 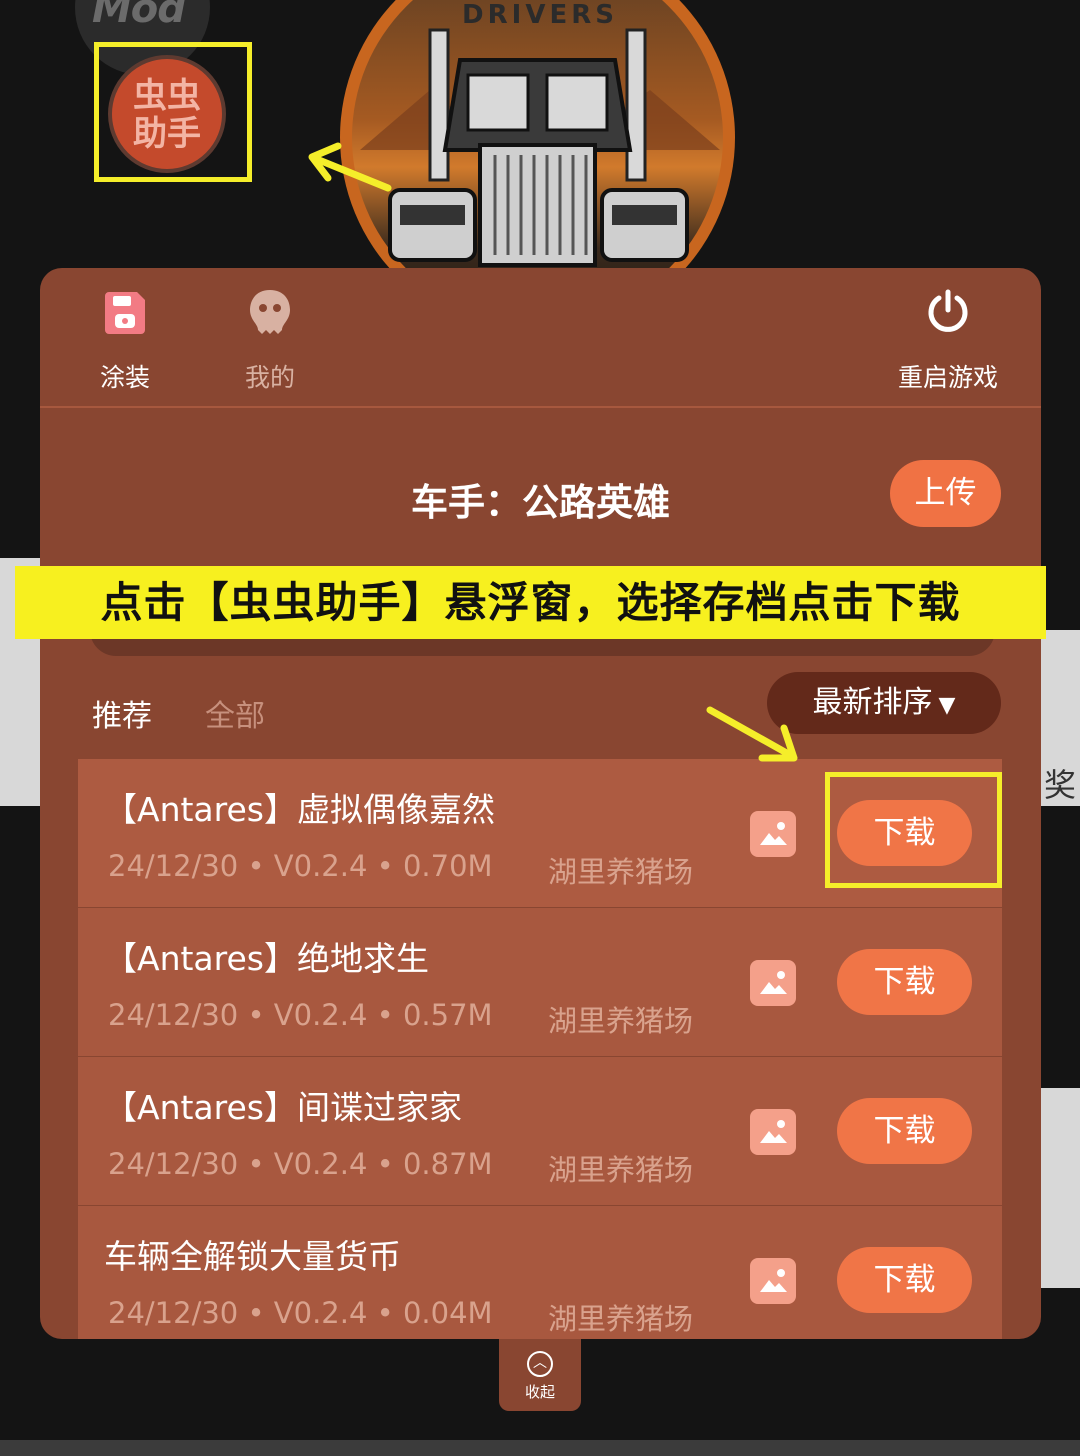 What do you see at coordinates (300, 866) in the screenshot?
I see `save-meta: 24/12/30 • V0.2.4 • 0.70M` at bounding box center [300, 866].